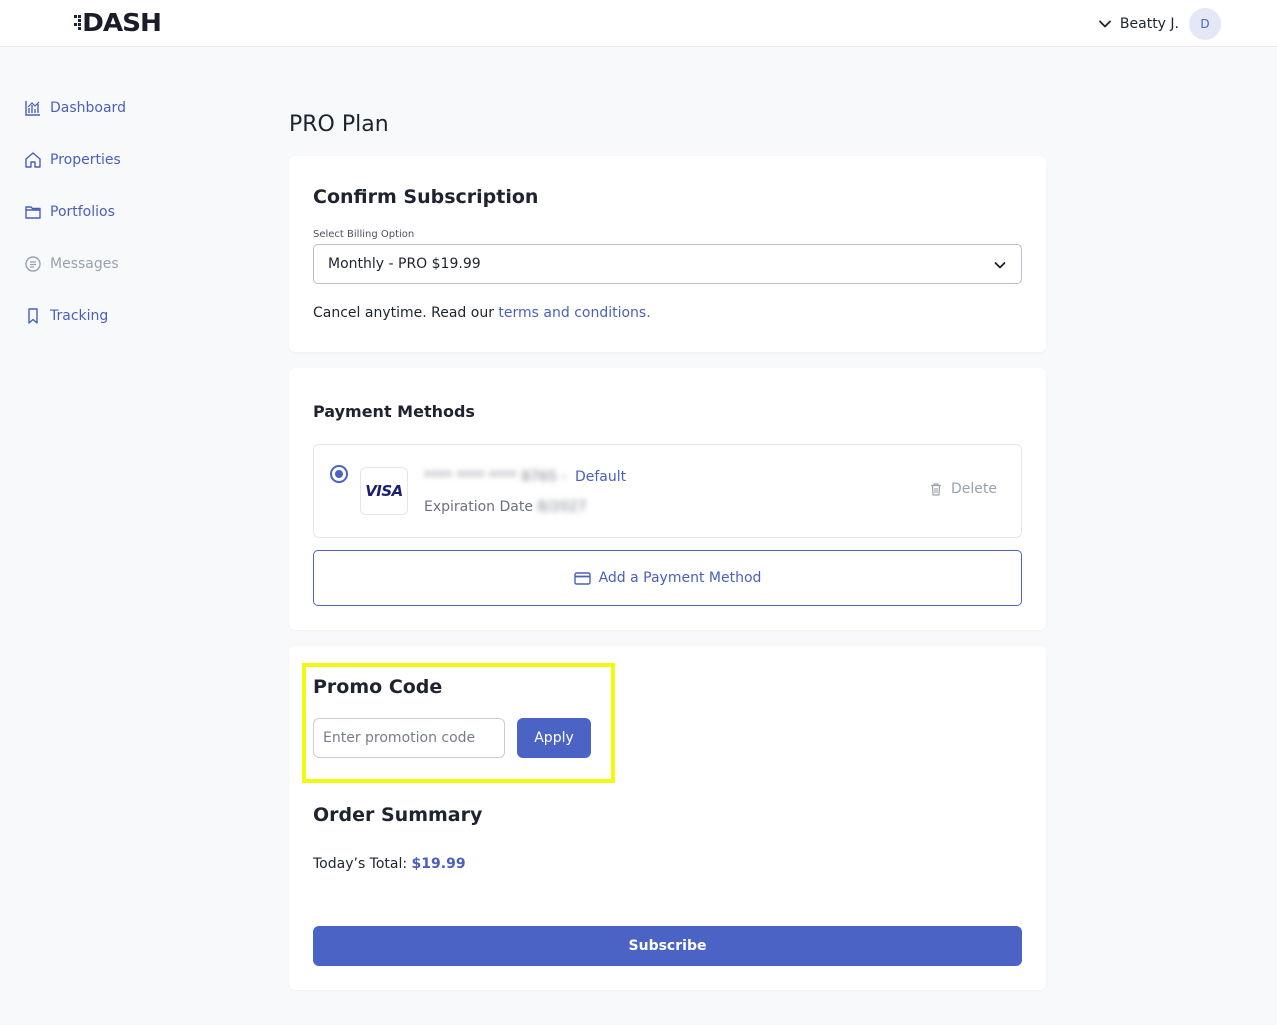 The width and height of the screenshot is (1277, 1025). Describe the element at coordinates (32, 108) in the screenshot. I see `chart-icon` at that location.